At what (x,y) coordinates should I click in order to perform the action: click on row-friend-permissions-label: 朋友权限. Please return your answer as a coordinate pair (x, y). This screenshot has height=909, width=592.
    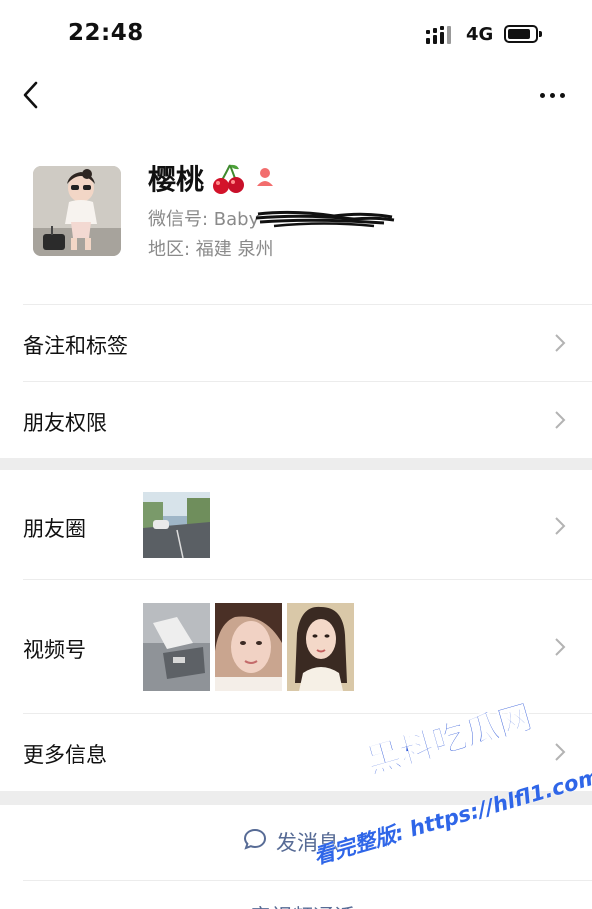
    Looking at the image, I should click on (65, 423).